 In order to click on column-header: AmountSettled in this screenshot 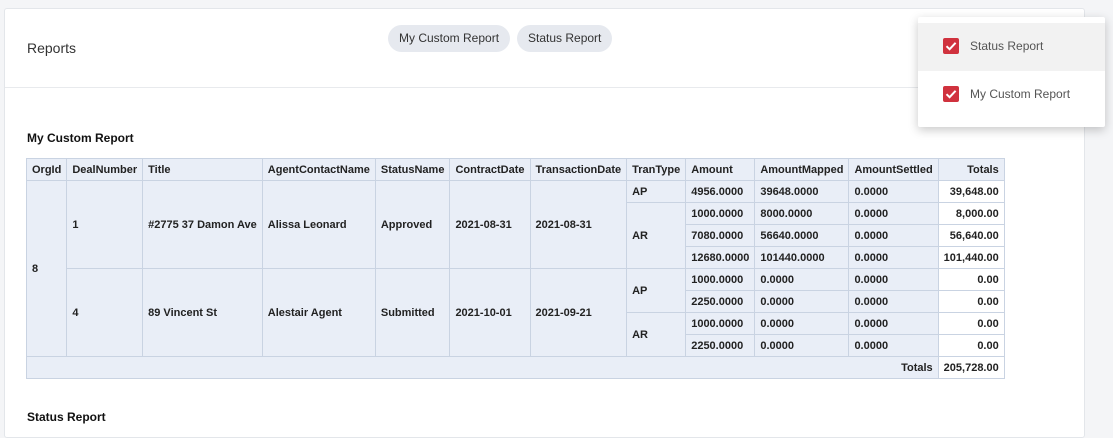, I will do `click(893, 169)`.